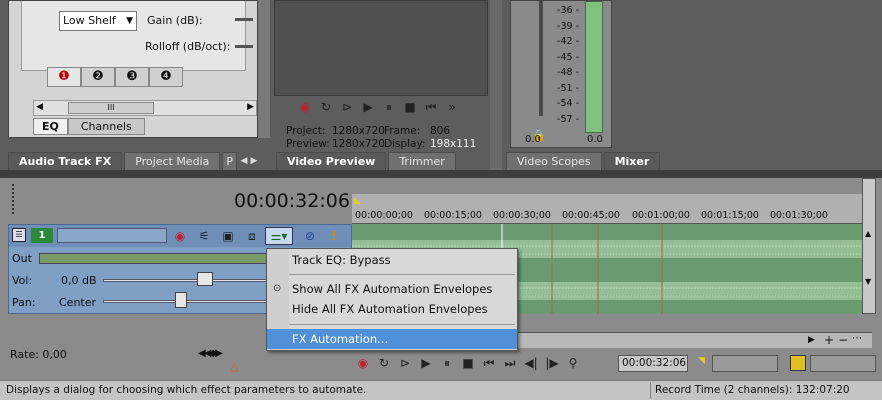 The image size is (882, 400). I want to click on filter-type-dropdown: Low Shelf ▼, so click(98, 21).